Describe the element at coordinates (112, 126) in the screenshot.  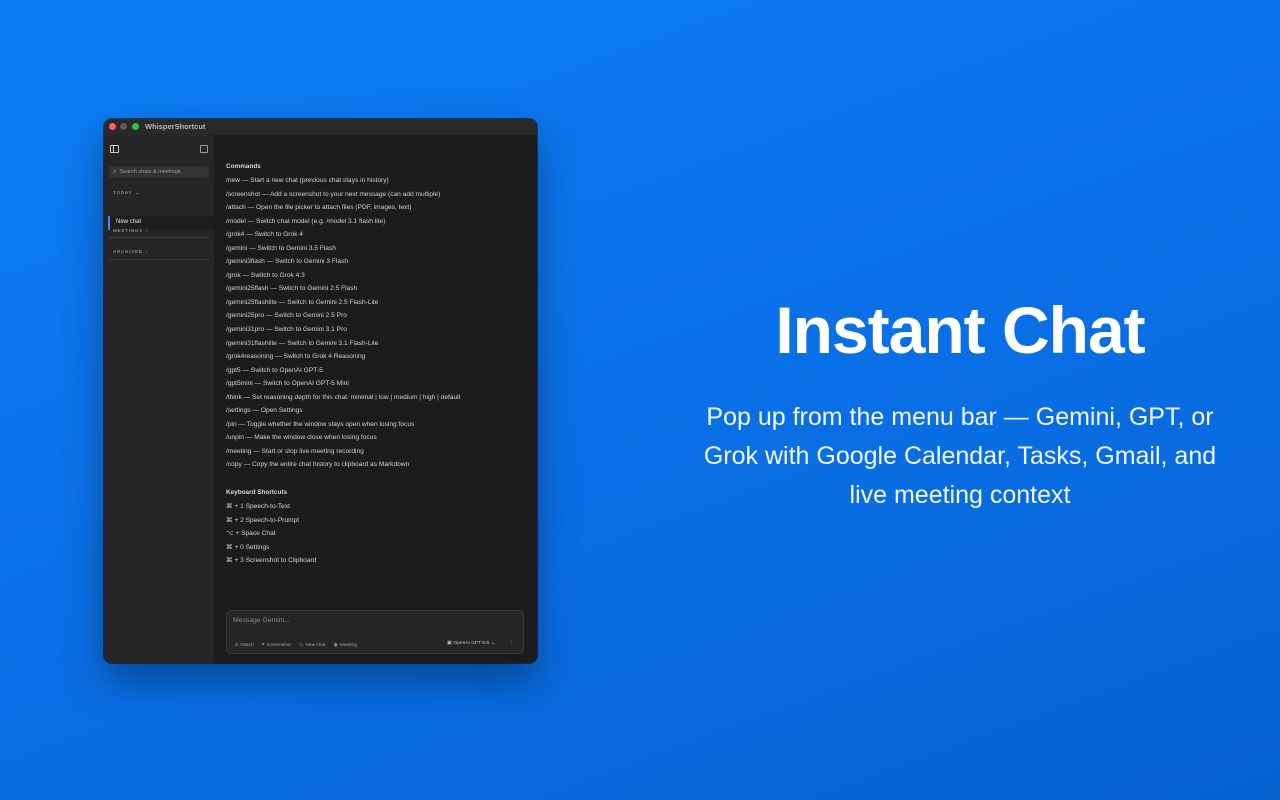
I see `close-window-button` at that location.